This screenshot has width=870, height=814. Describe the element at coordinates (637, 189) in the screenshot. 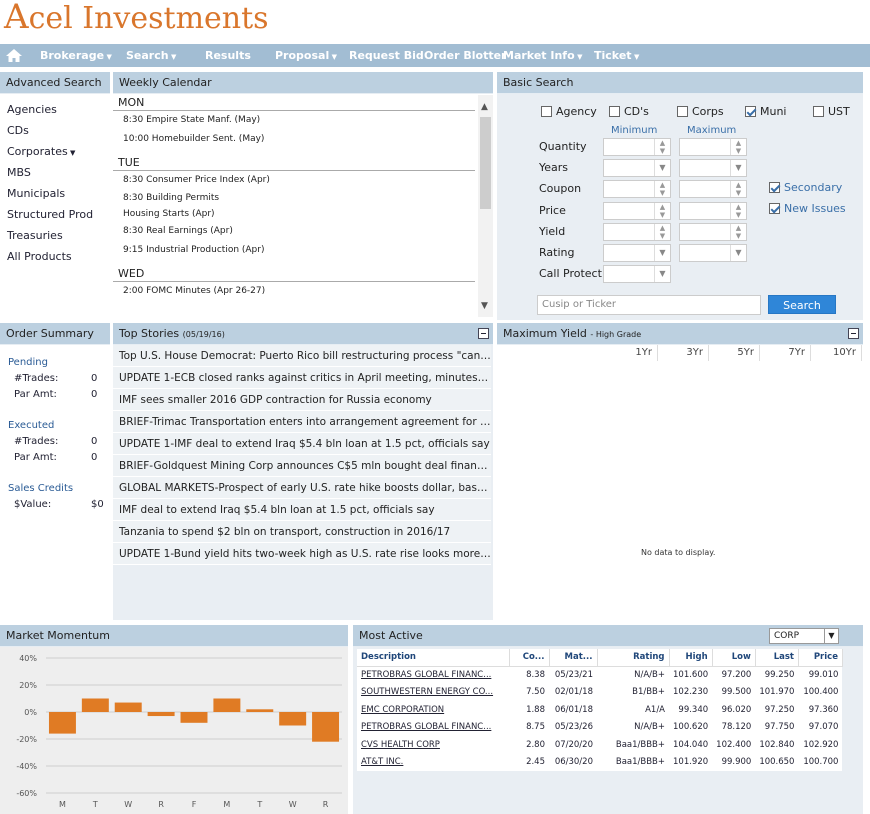

I see `min-coupon-input: ▲ ▼` at that location.